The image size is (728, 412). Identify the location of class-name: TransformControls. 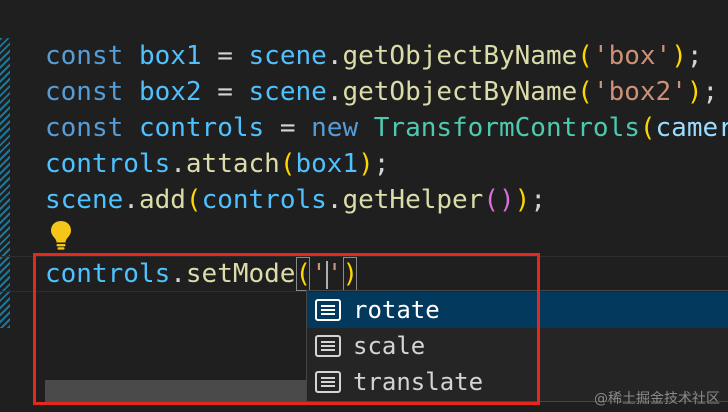
(506, 128).